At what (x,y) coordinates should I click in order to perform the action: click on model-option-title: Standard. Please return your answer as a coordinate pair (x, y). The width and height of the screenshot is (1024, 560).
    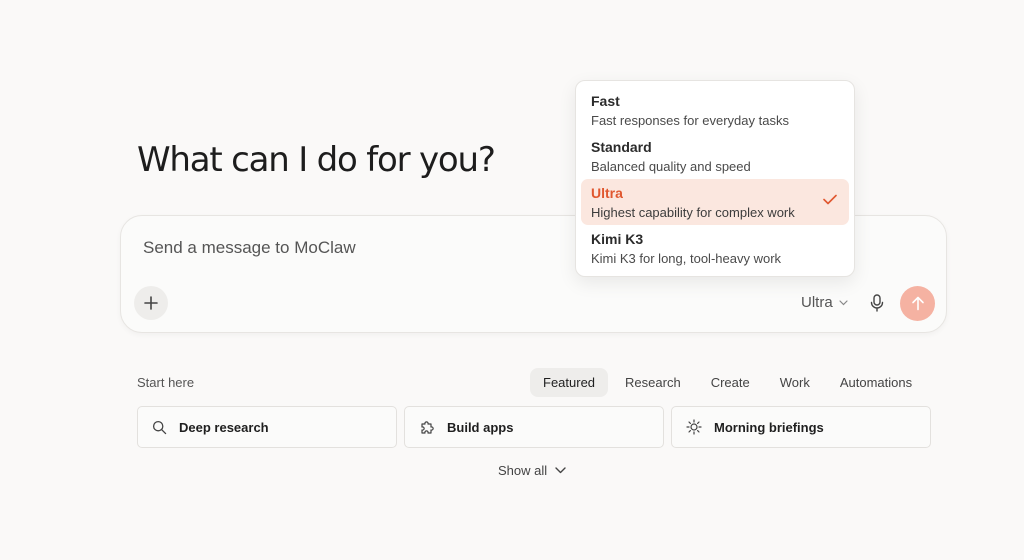
    Looking at the image, I should click on (621, 147).